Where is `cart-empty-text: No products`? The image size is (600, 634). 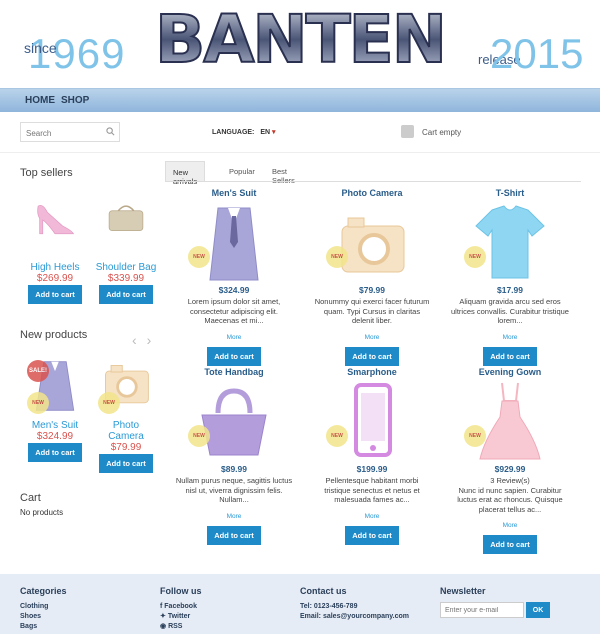
cart-empty-text: No products is located at coordinates (42, 512).